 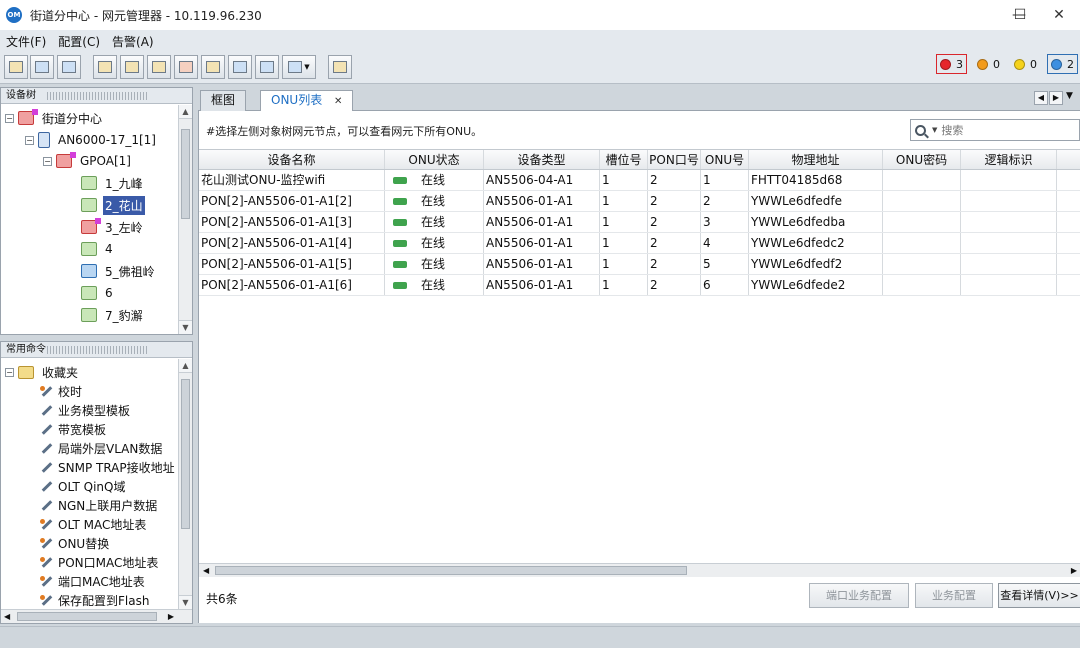 What do you see at coordinates (307, 101) in the screenshot?
I see `tab-onu-list: ONU列表 ✕` at bounding box center [307, 101].